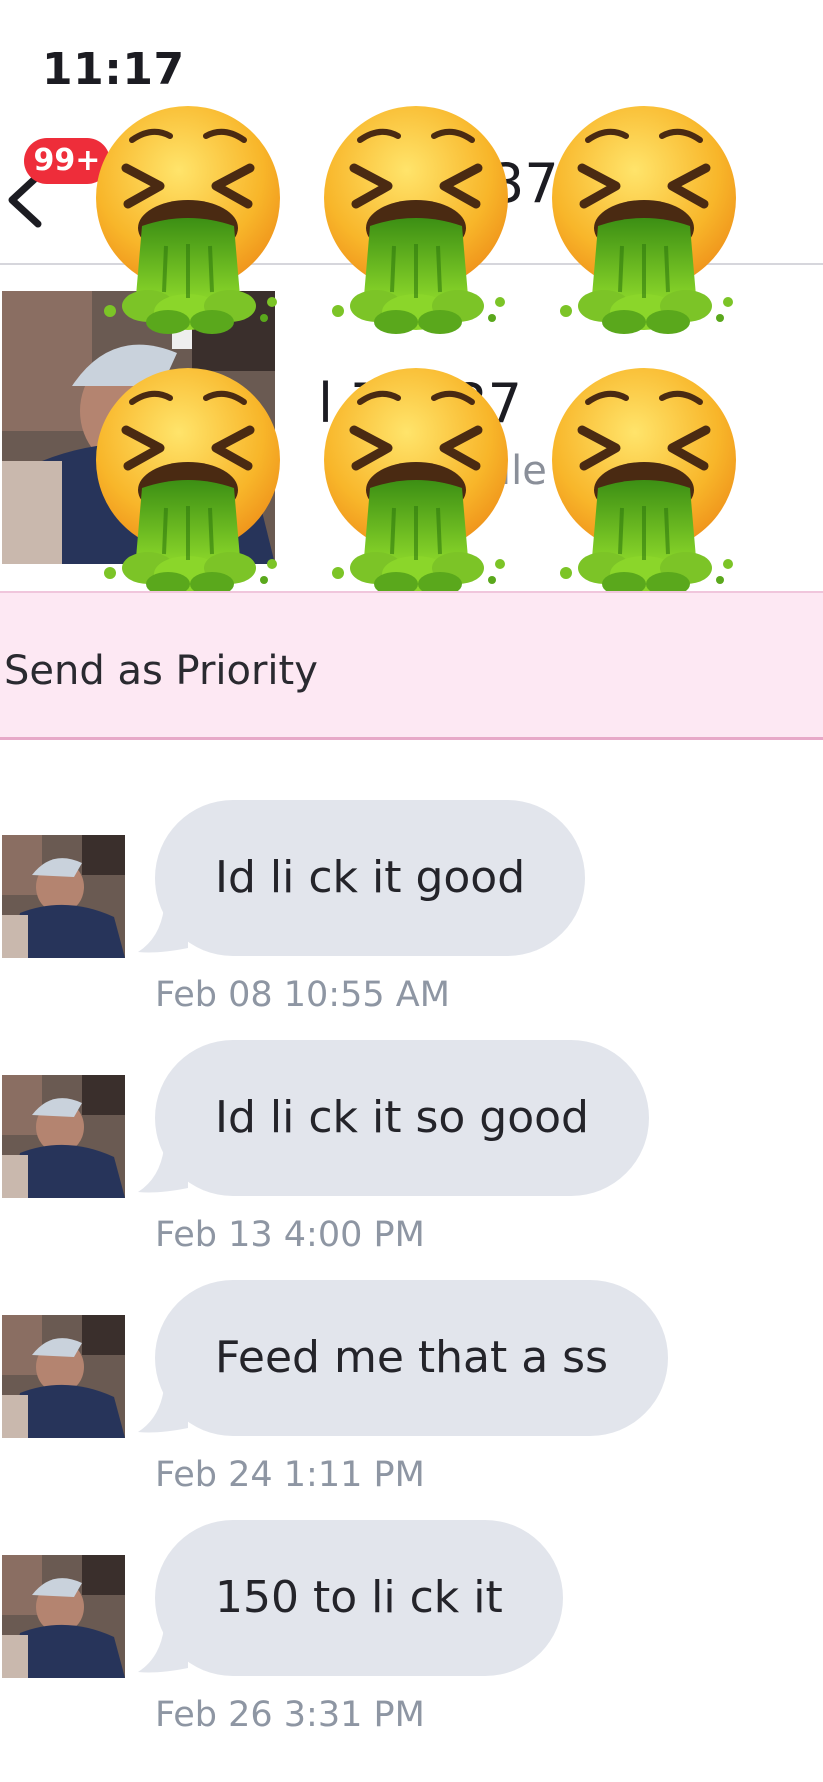 This screenshot has height=1782, width=823. What do you see at coordinates (290, 1715) in the screenshot?
I see `message-timestamp: Feb 26 3:31 PM` at bounding box center [290, 1715].